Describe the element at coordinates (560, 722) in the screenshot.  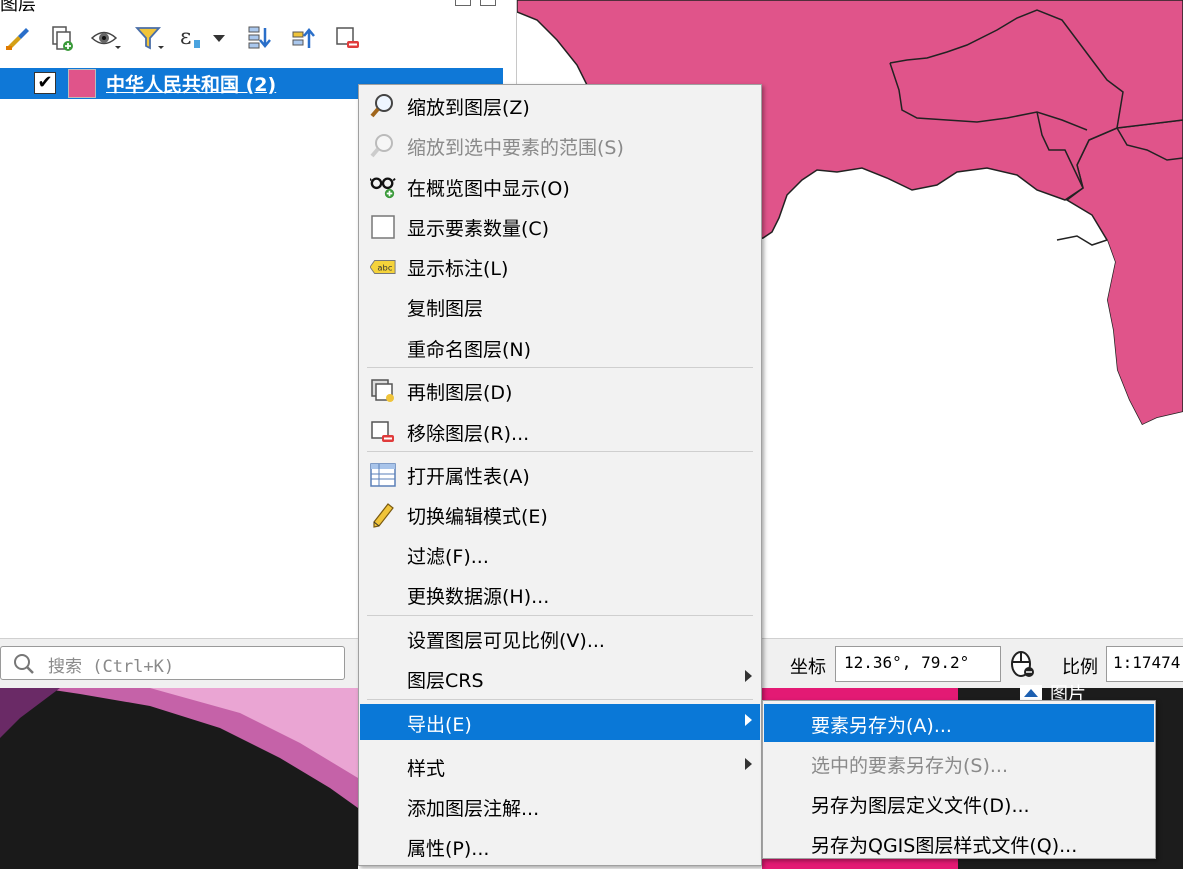
I see `menu-item-export: 导出(E)` at that location.